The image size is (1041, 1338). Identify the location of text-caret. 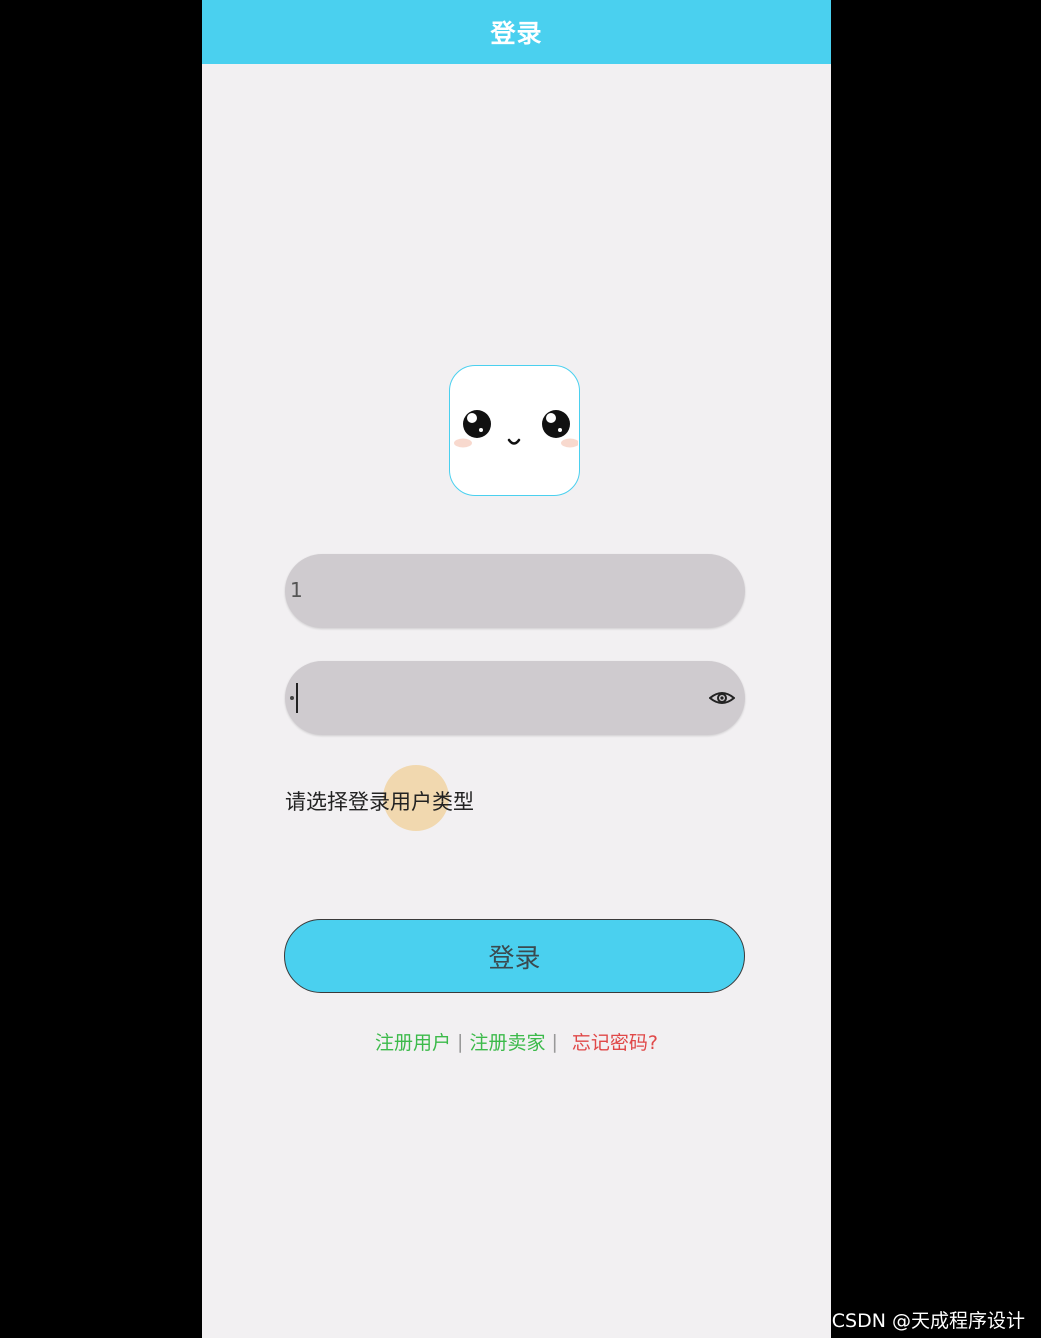
(297, 698).